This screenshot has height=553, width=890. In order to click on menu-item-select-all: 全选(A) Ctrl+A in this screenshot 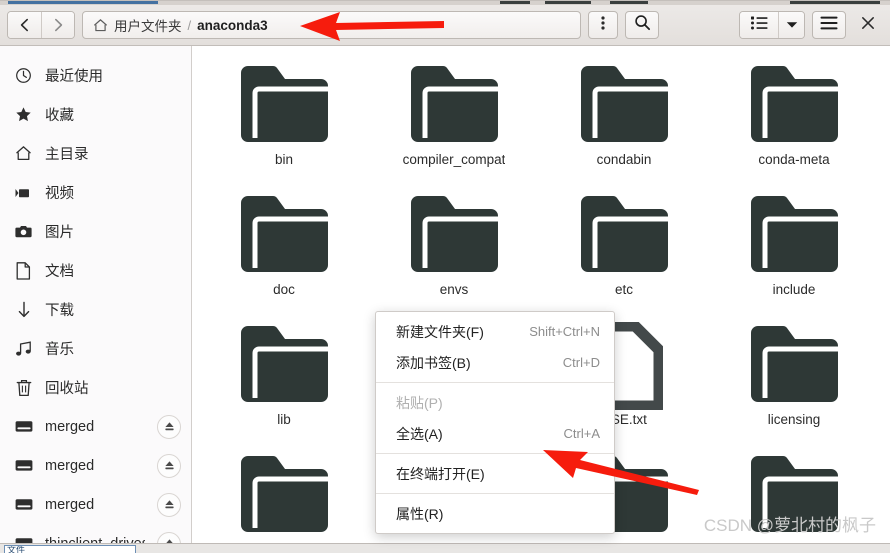, I will do `click(495, 433)`.